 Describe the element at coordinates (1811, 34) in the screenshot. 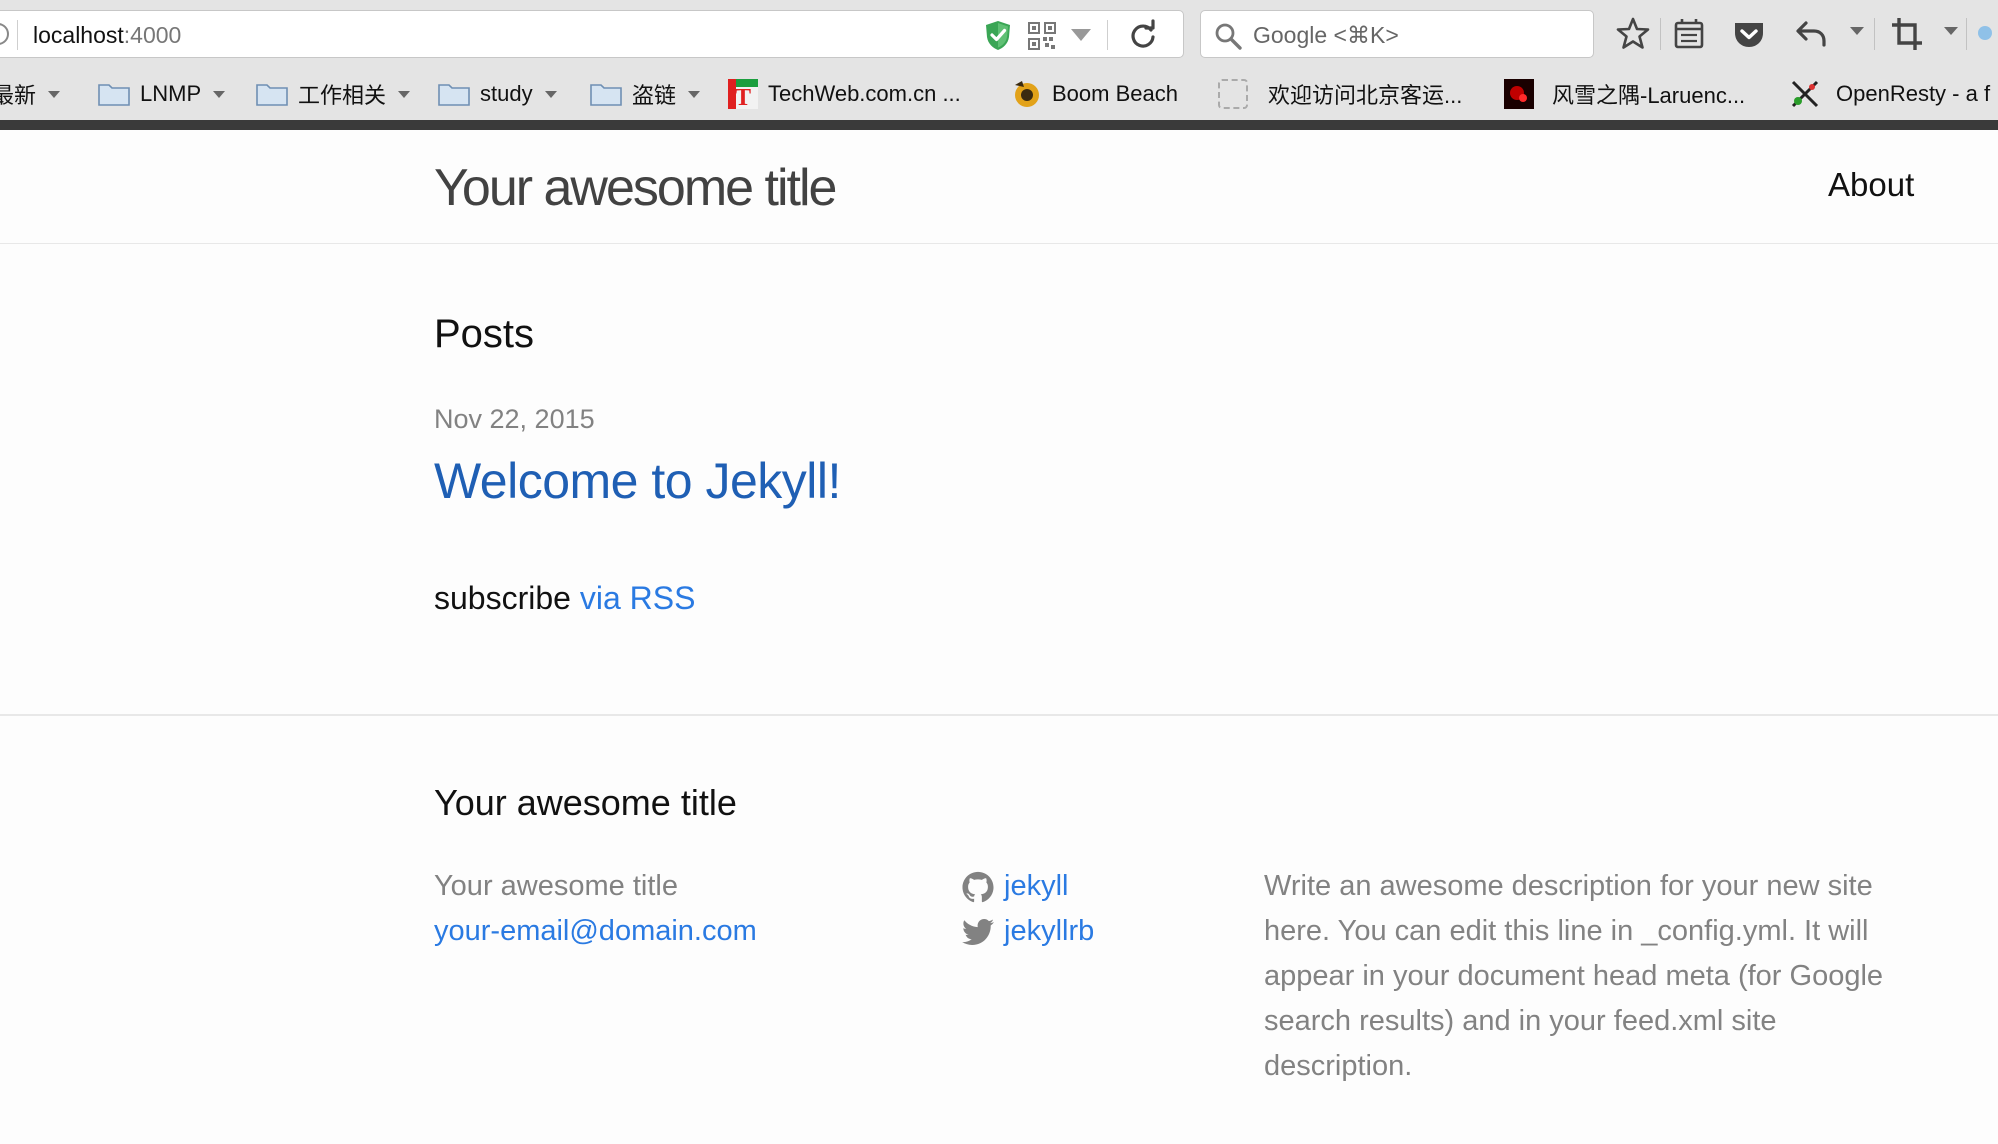

I see `back-arrow-icon` at that location.